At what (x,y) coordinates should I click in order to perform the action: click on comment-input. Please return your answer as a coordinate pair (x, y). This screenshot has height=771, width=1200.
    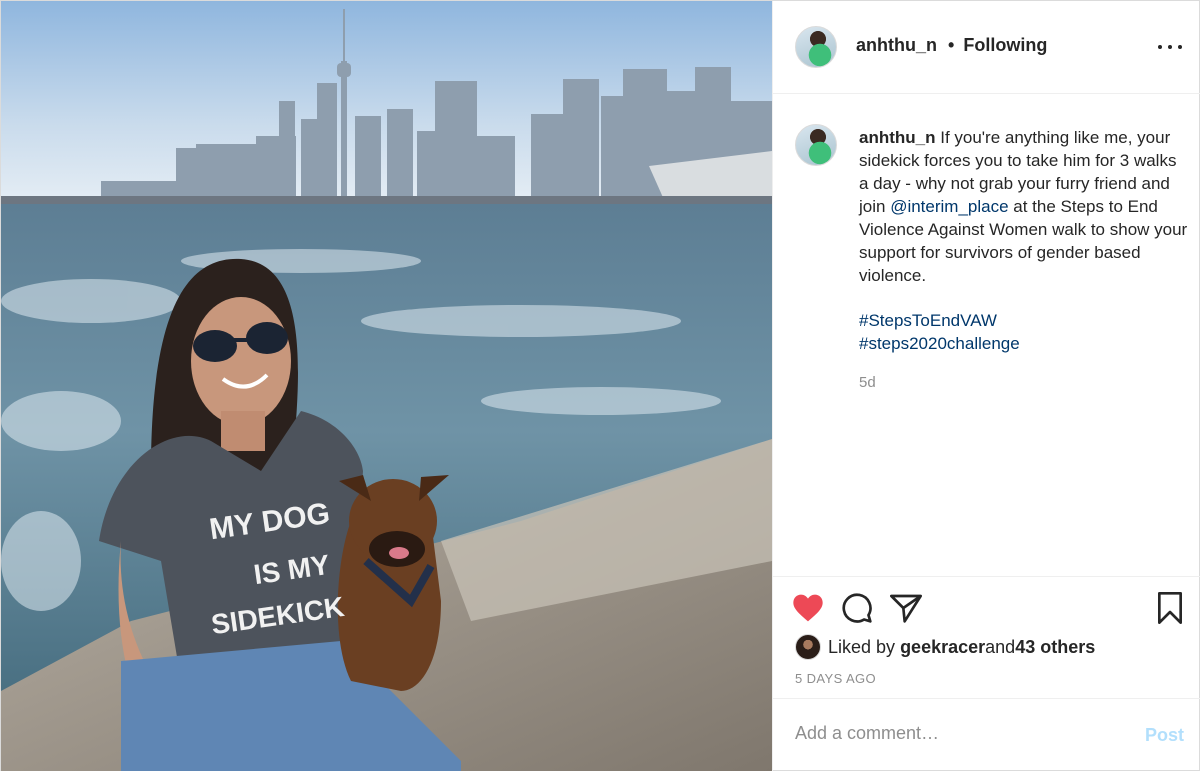
    Looking at the image, I should click on (955, 733).